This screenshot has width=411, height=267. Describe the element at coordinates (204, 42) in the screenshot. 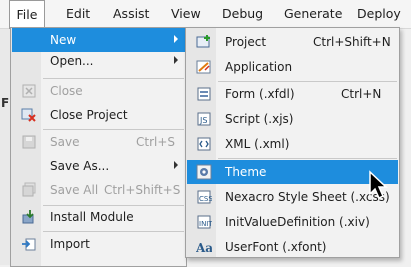

I see `project-icon` at that location.